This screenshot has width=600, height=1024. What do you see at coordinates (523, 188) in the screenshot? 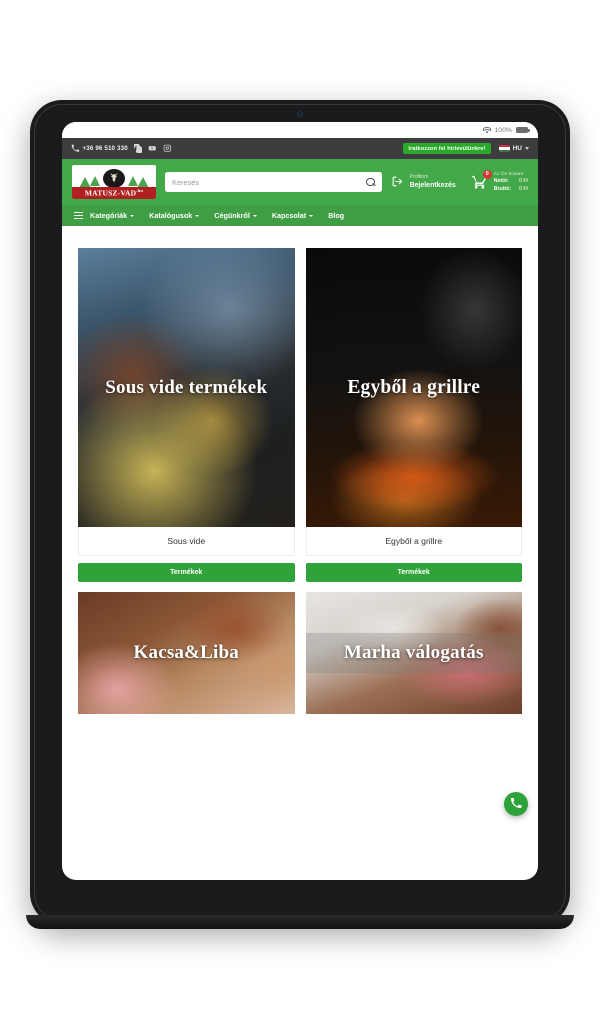
I see `cart-gross-value: 0 Ft` at bounding box center [523, 188].